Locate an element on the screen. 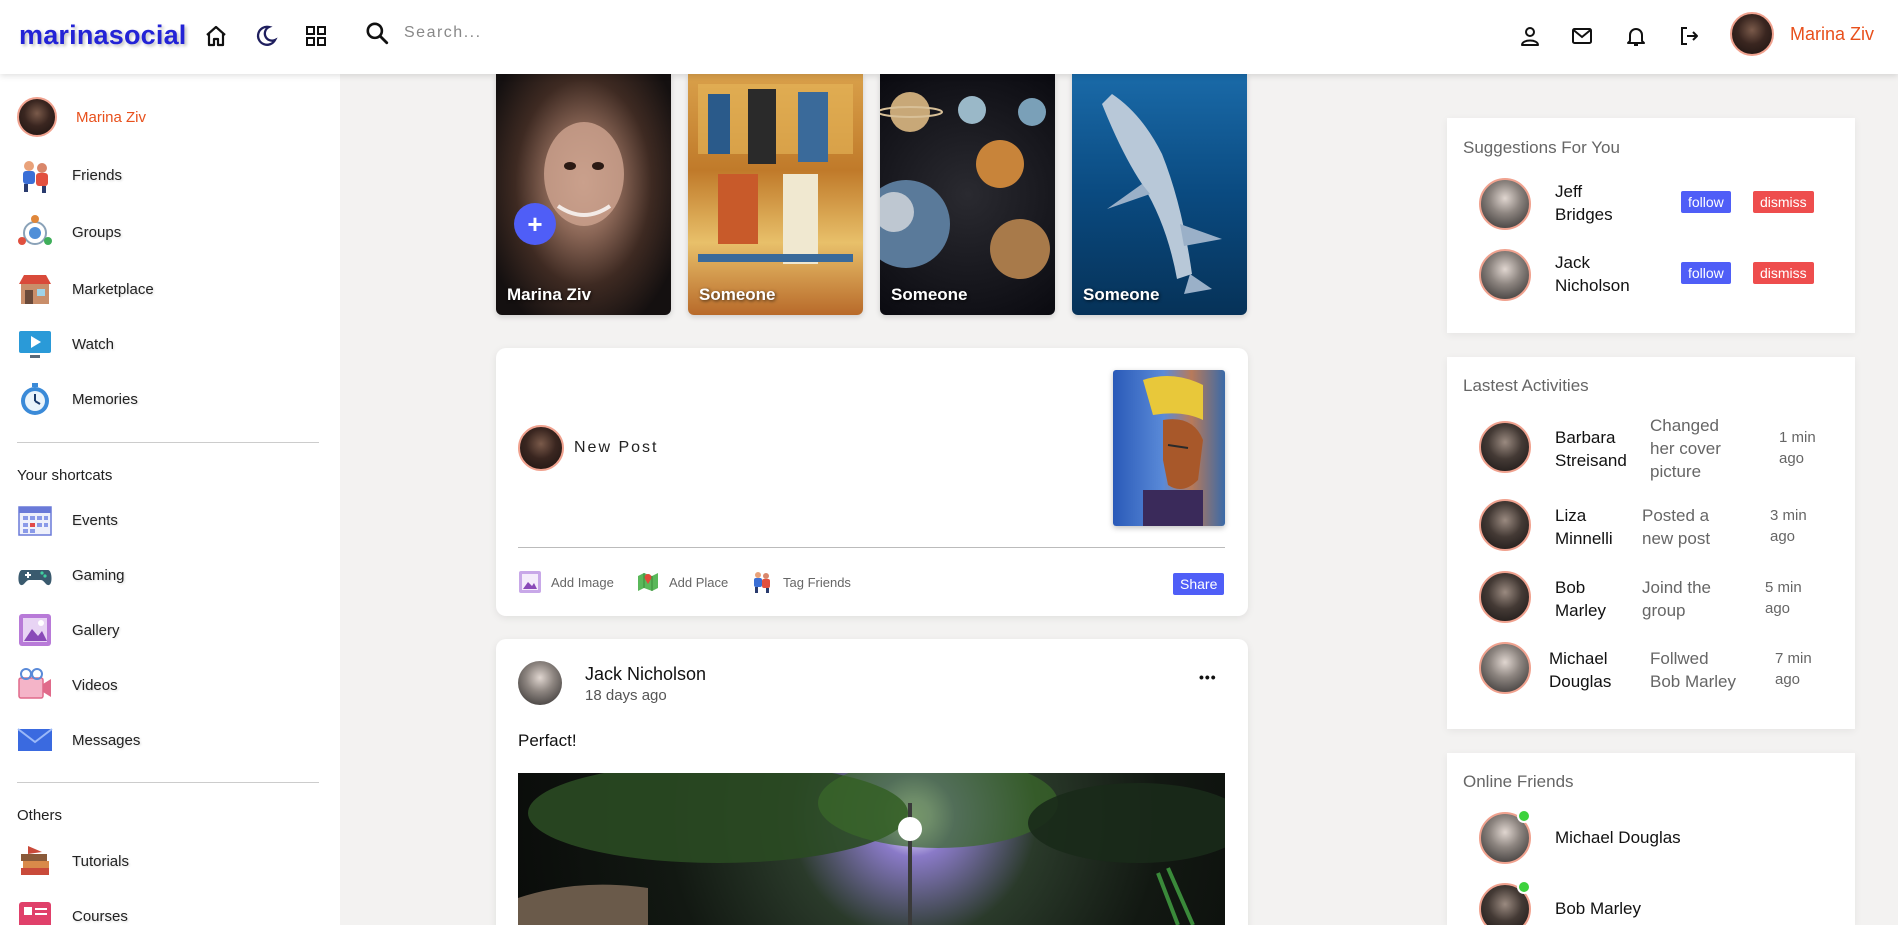 This screenshot has width=1898, height=925. new-post-label: New Post is located at coordinates (616, 447).